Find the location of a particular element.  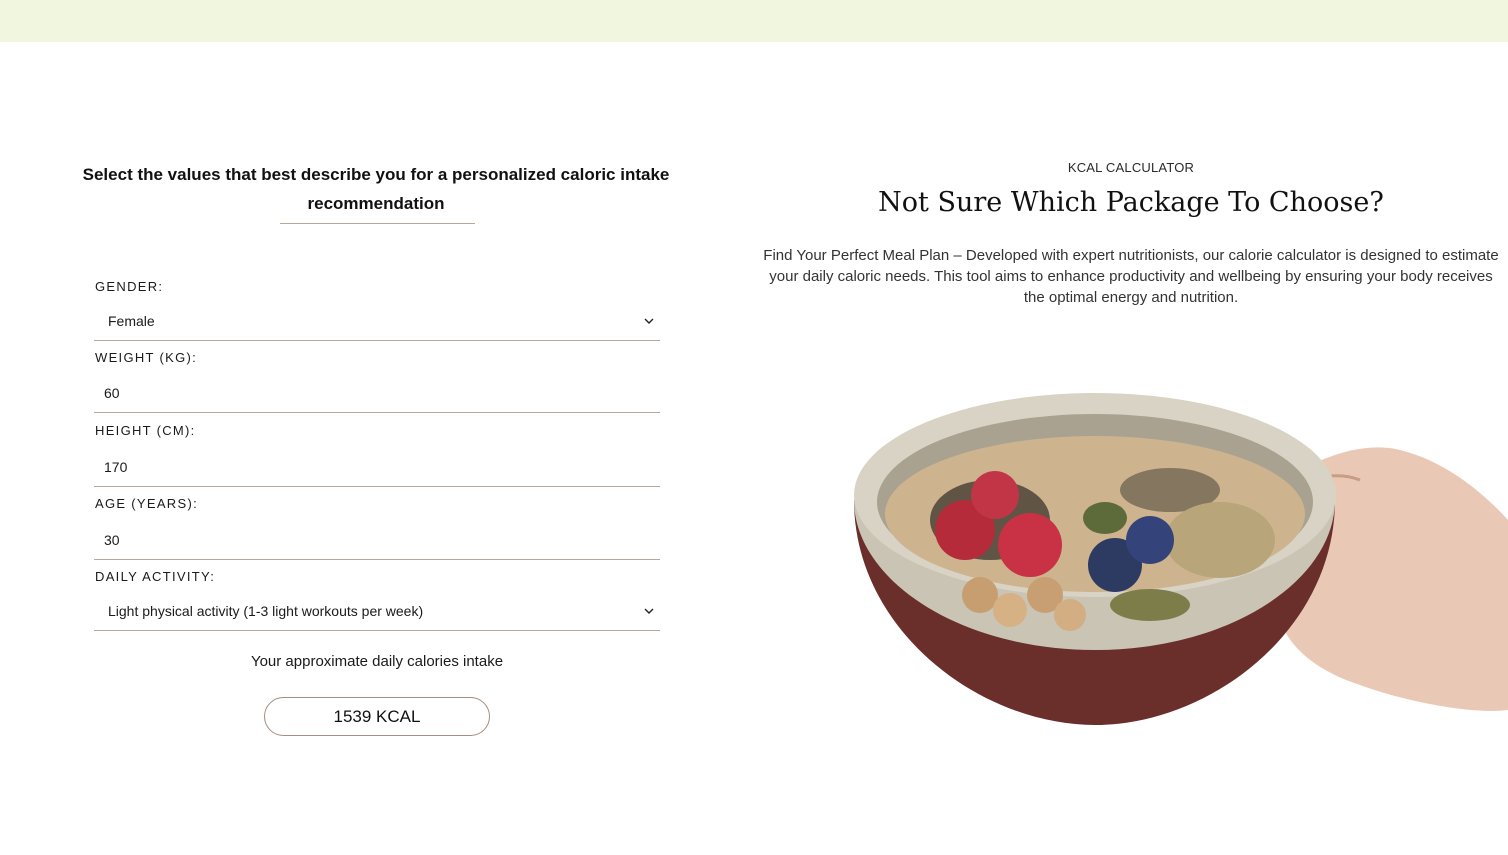

section-eyebrow: KCAL CALCULATOR is located at coordinates (1131, 167).